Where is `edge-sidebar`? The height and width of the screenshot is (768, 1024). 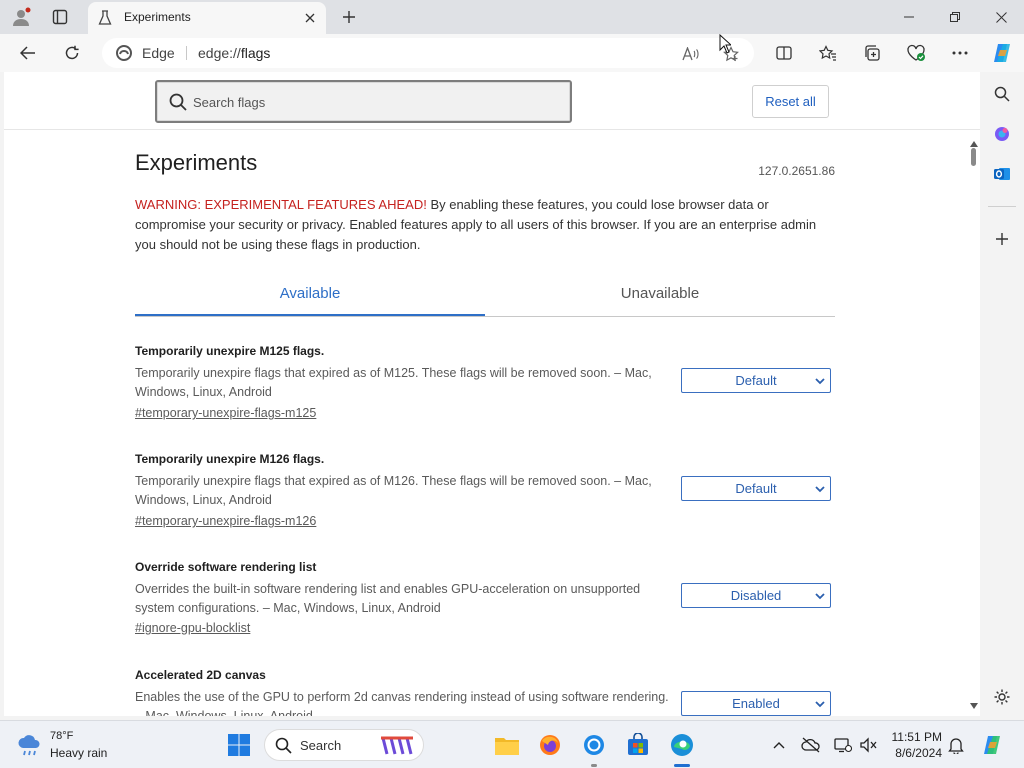 edge-sidebar is located at coordinates (1002, 394).